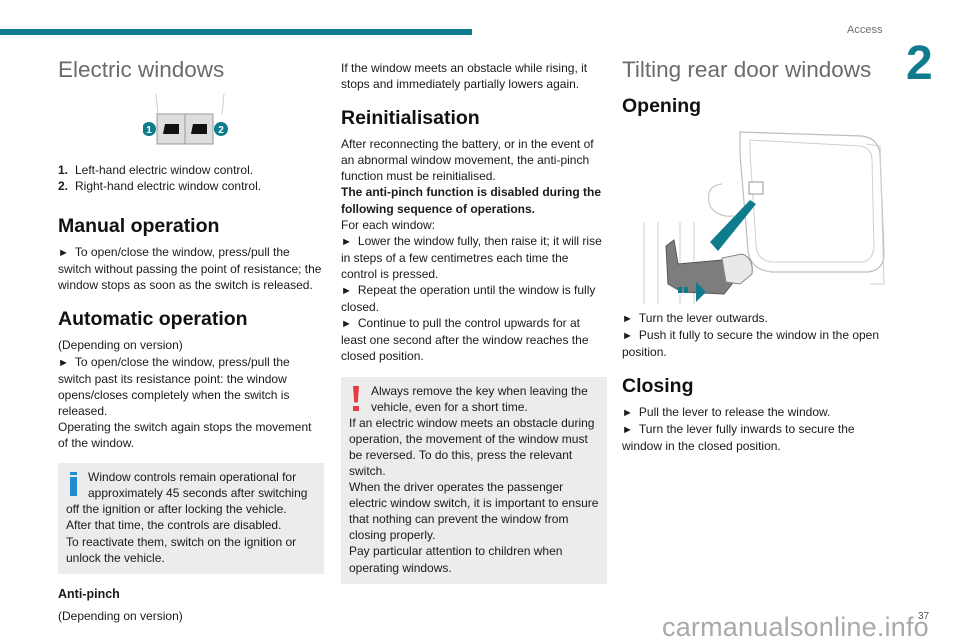 This screenshot has height=643, width=960. Describe the element at coordinates (795, 627) in the screenshot. I see `watermark: carmanualsonline.info` at that location.